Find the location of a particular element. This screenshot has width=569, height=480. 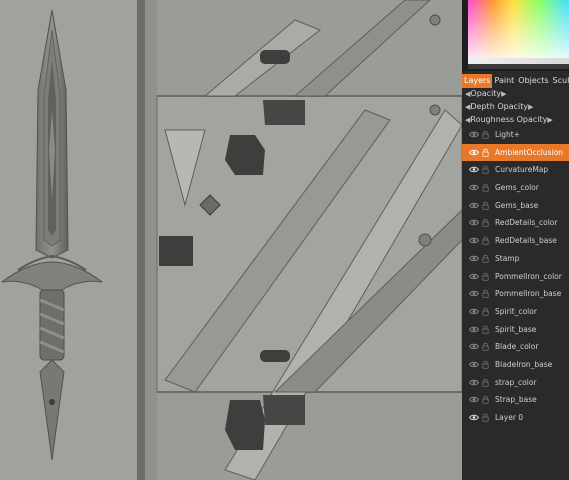

viewport-splitter is located at coordinates (141, 240).